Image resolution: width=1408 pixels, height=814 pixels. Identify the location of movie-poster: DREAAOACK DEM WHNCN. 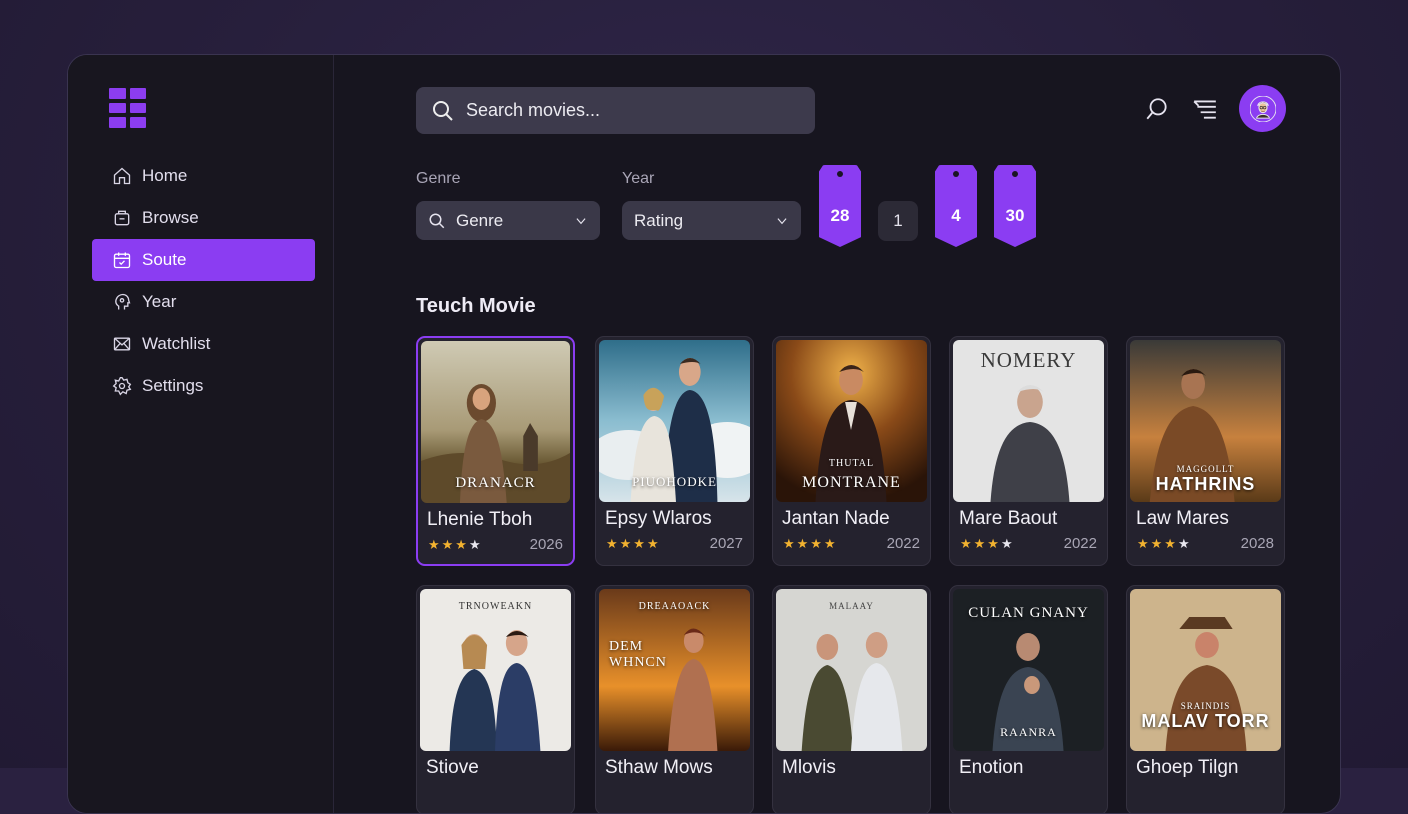
(674, 670).